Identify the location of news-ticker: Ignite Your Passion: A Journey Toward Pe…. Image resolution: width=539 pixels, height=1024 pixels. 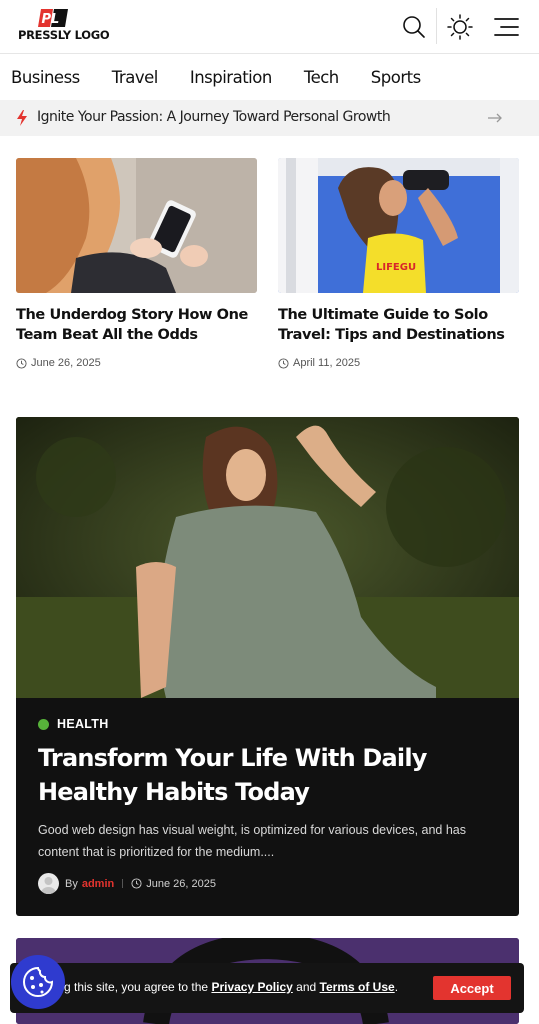
(269, 118).